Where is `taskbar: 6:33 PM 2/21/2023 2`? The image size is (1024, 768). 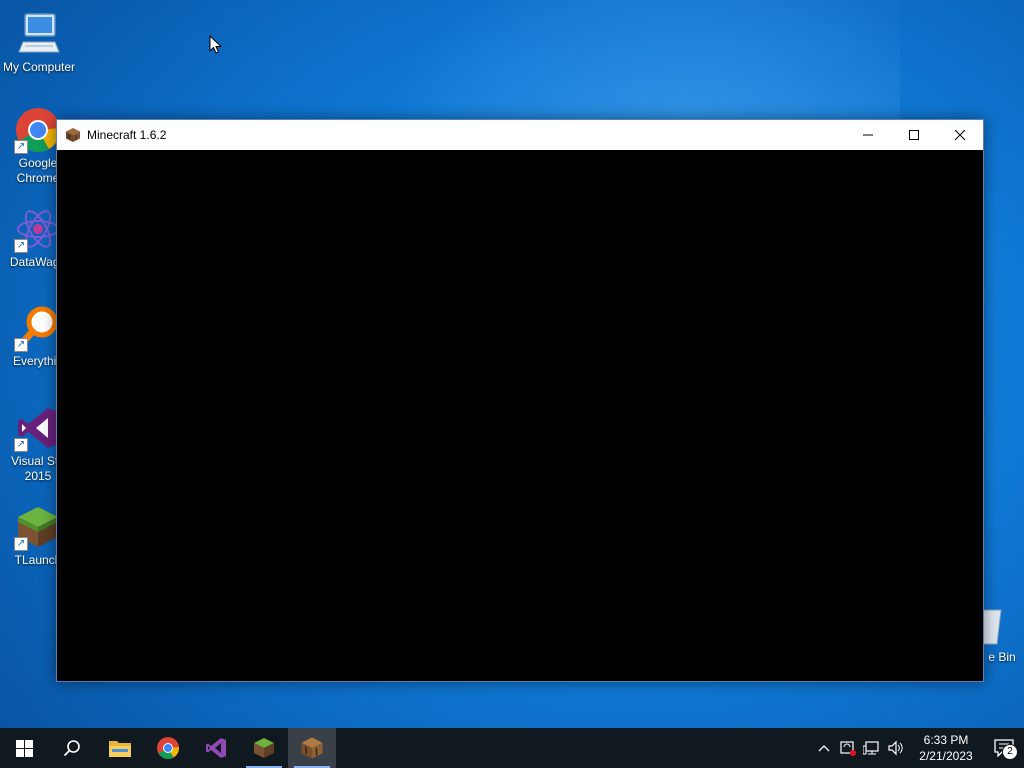
taskbar: 6:33 PM 2/21/2023 2 is located at coordinates (512, 748).